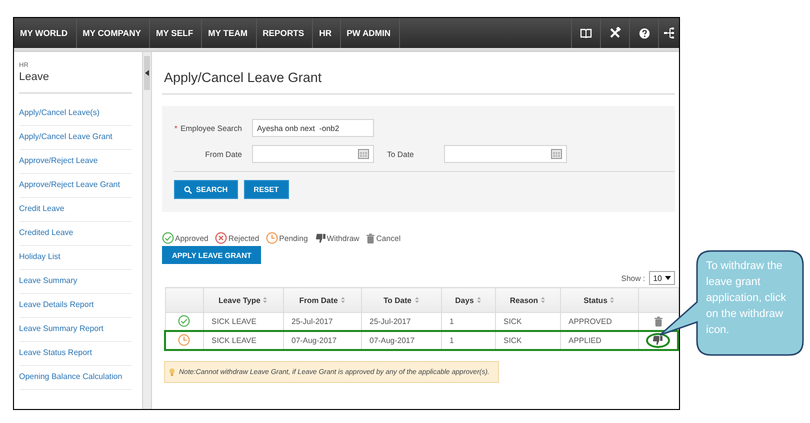 This screenshot has height=423, width=810. I want to click on collapse-arrow-icon, so click(147, 73).